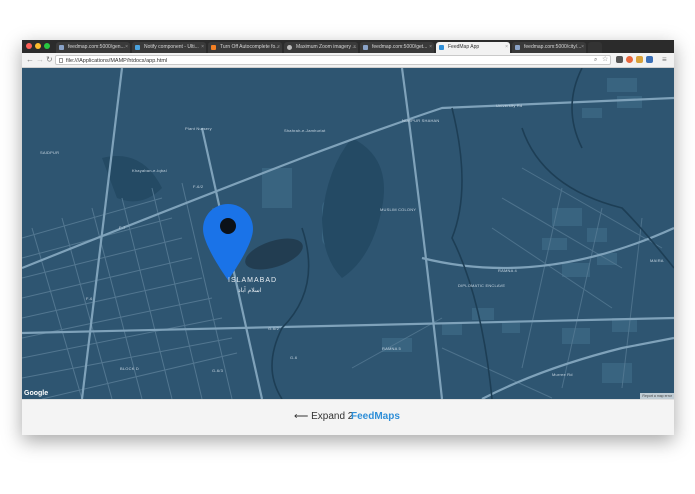 This screenshot has width=695, height=494. I want to click on brand-logo: FeedMaps, so click(375, 416).